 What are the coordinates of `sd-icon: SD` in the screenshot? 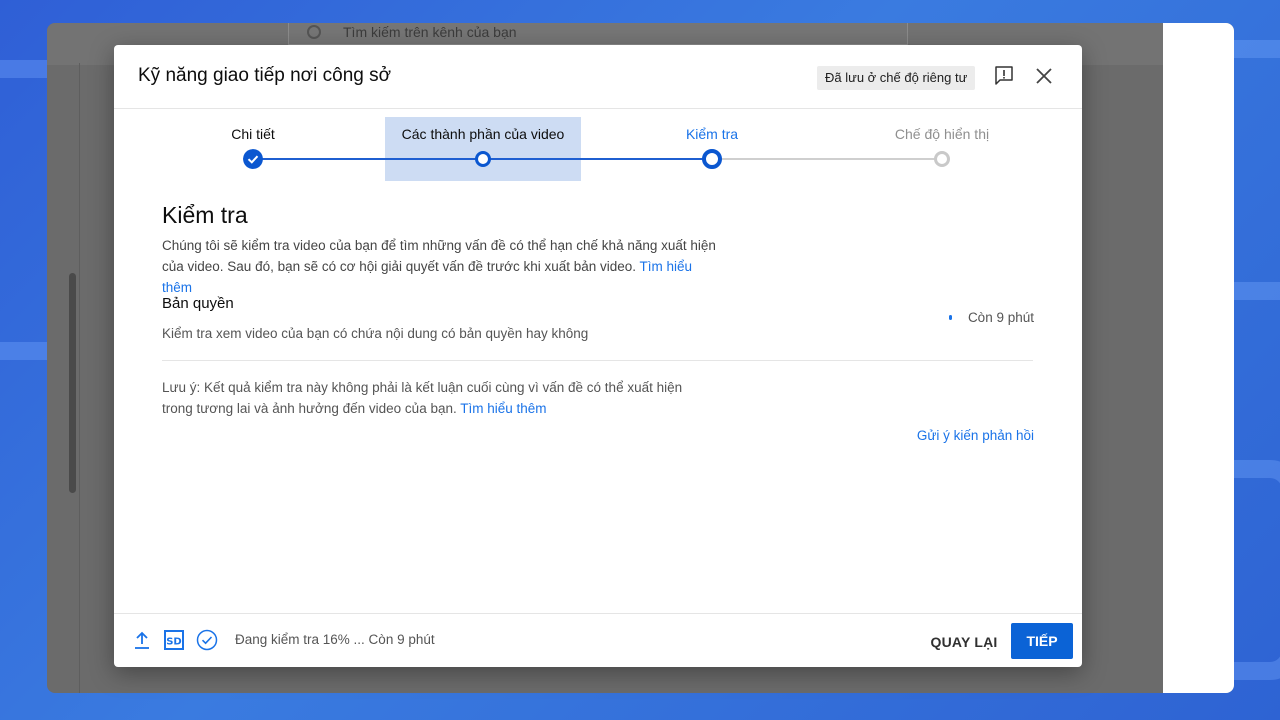 It's located at (174, 640).